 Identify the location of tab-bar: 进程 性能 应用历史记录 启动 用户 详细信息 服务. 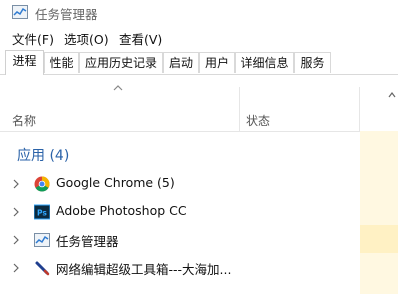
(199, 62).